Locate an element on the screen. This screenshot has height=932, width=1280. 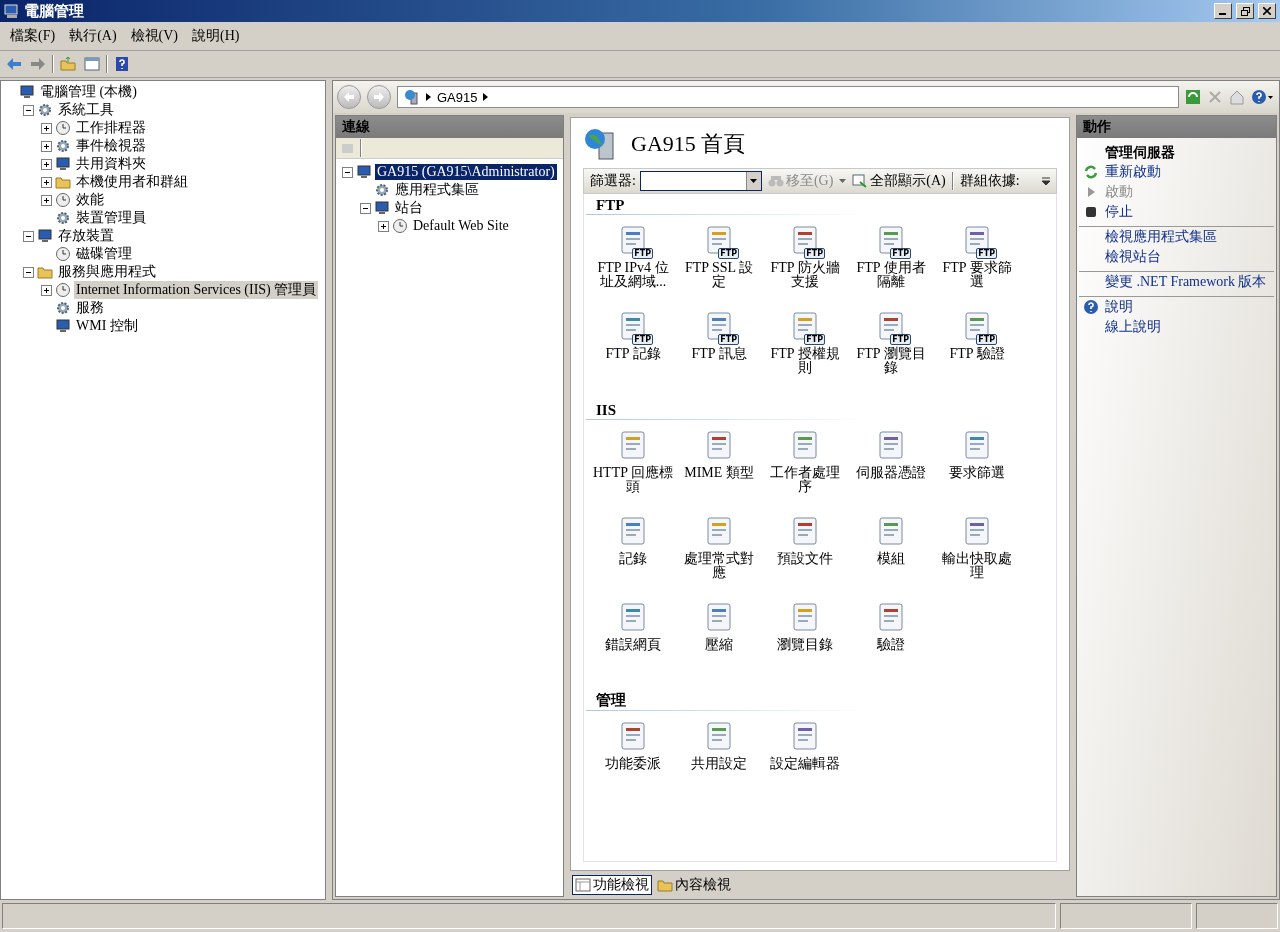
breadcrumb: GA915 is located at coordinates (457, 97).